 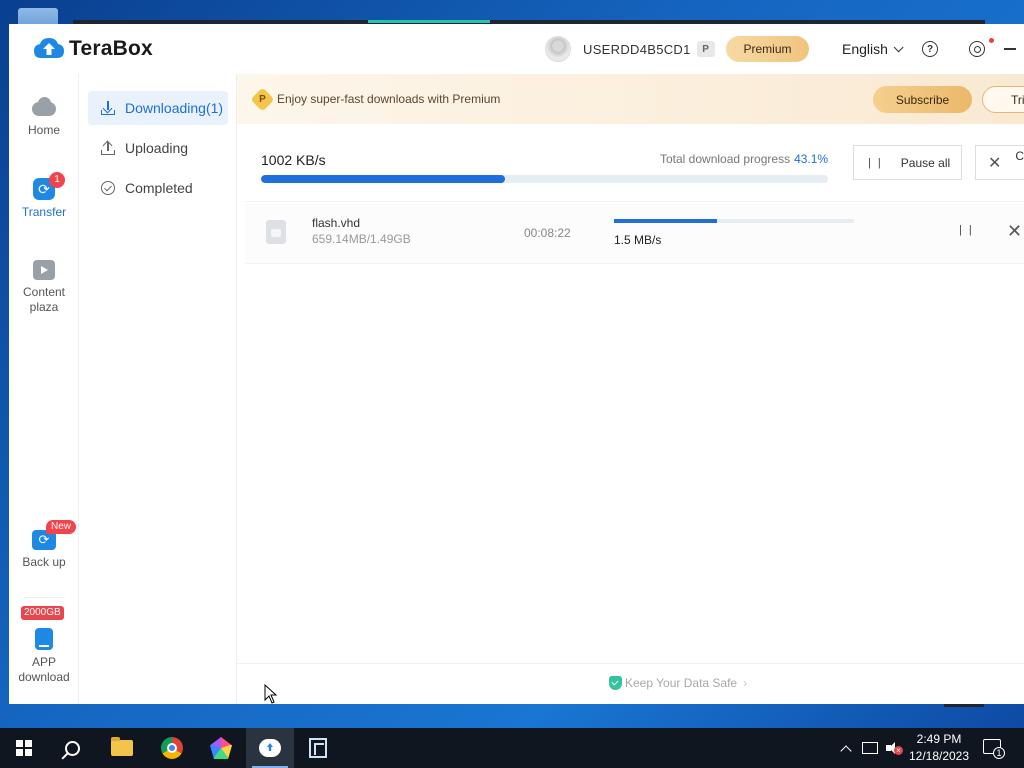 What do you see at coordinates (705, 49) in the screenshot?
I see `membership-badge-icon: P` at bounding box center [705, 49].